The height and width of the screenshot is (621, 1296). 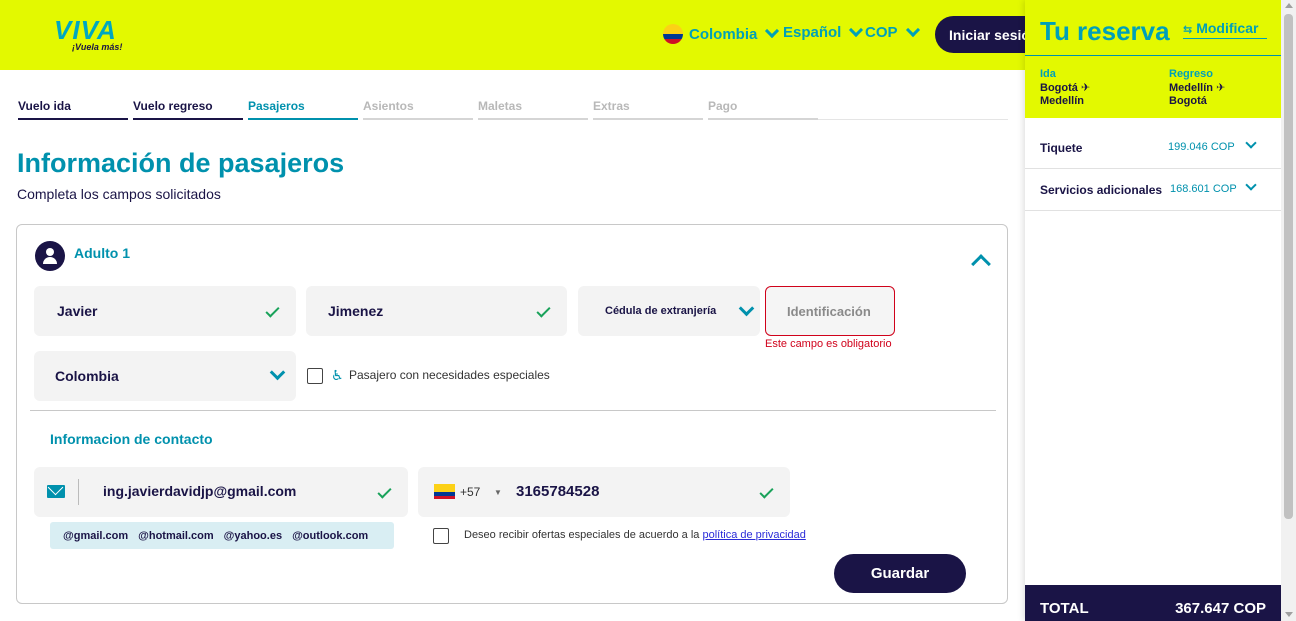 What do you see at coordinates (436, 311) in the screenshot?
I see `last-name-field: Jimenez` at bounding box center [436, 311].